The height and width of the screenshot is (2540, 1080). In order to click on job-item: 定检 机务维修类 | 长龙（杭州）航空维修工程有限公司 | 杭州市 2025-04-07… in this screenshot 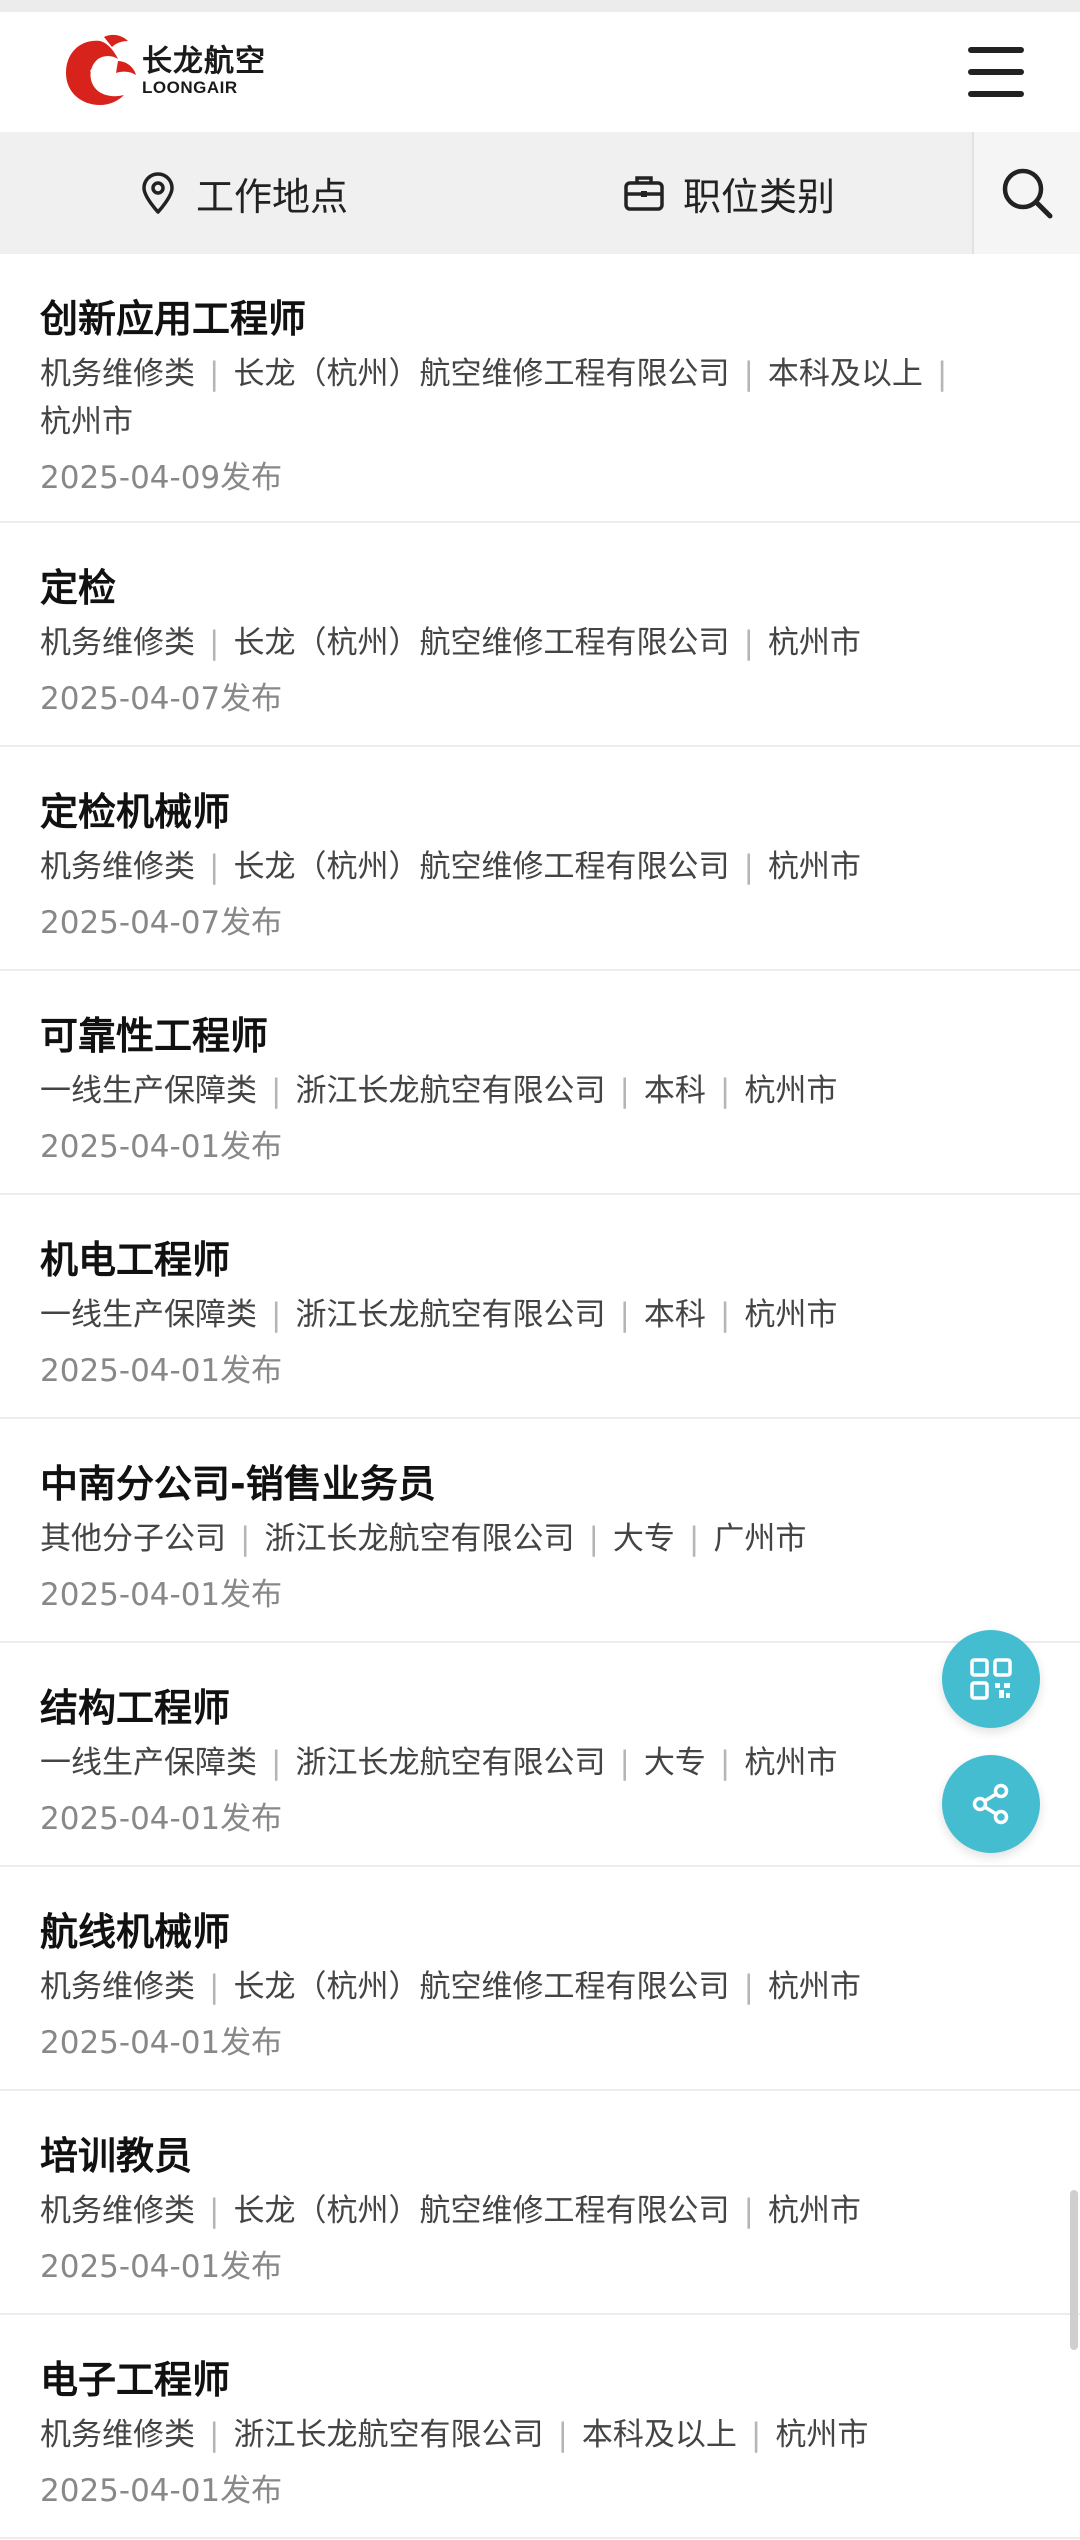, I will do `click(540, 635)`.